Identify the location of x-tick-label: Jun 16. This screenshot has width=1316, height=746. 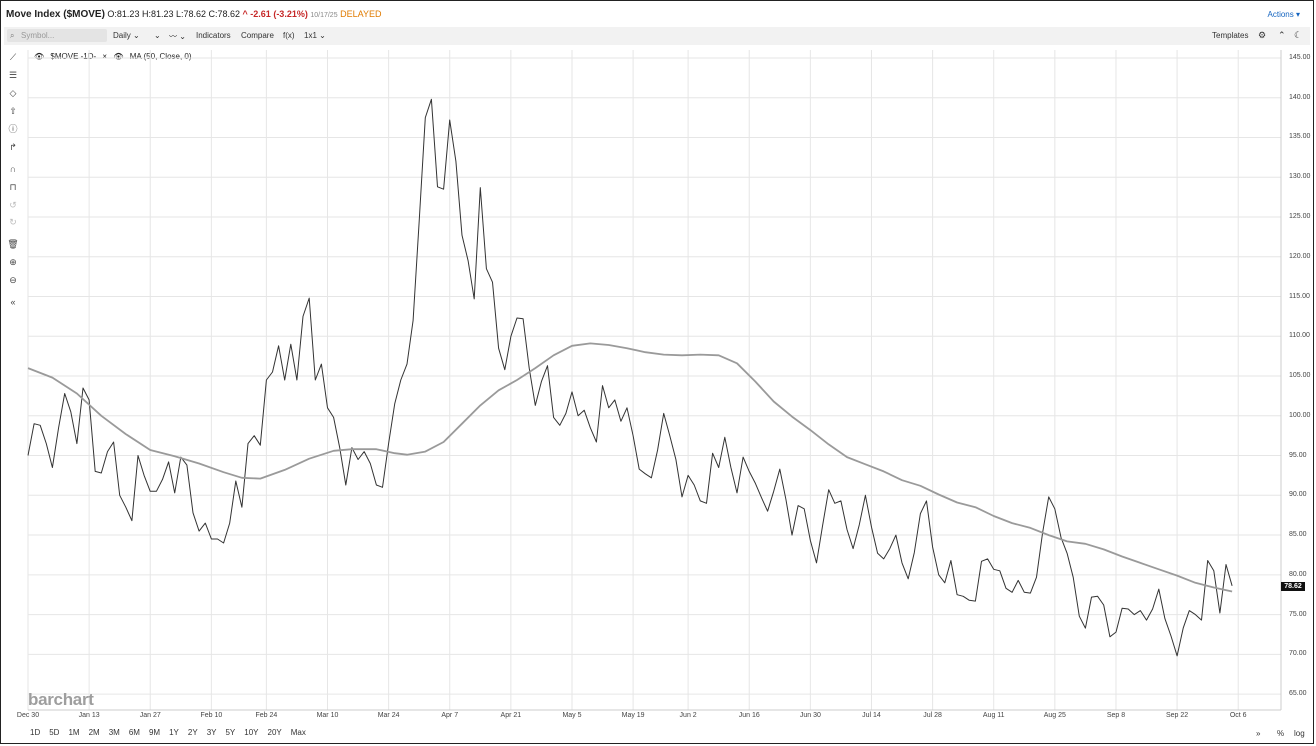
(749, 715).